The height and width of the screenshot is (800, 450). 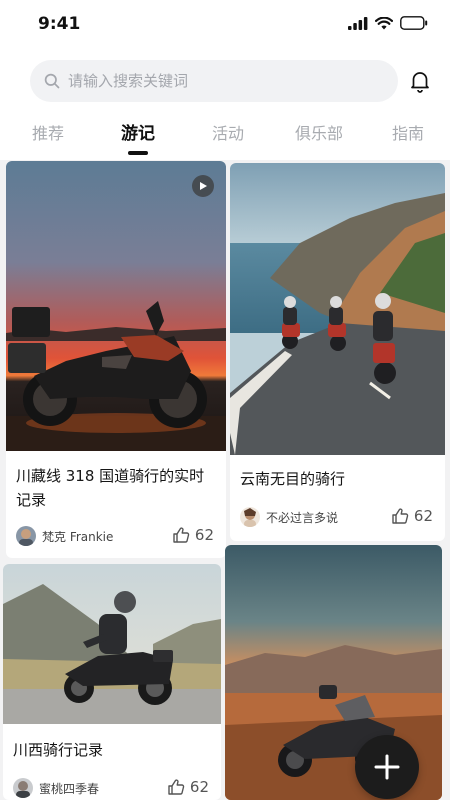 I want to click on tab-guides: 指南, so click(x=408, y=132).